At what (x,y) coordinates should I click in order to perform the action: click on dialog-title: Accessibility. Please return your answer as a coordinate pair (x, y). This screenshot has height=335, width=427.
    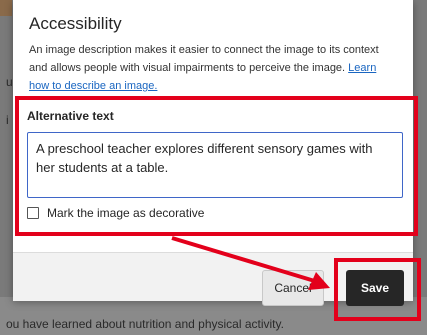
    Looking at the image, I should click on (75, 23).